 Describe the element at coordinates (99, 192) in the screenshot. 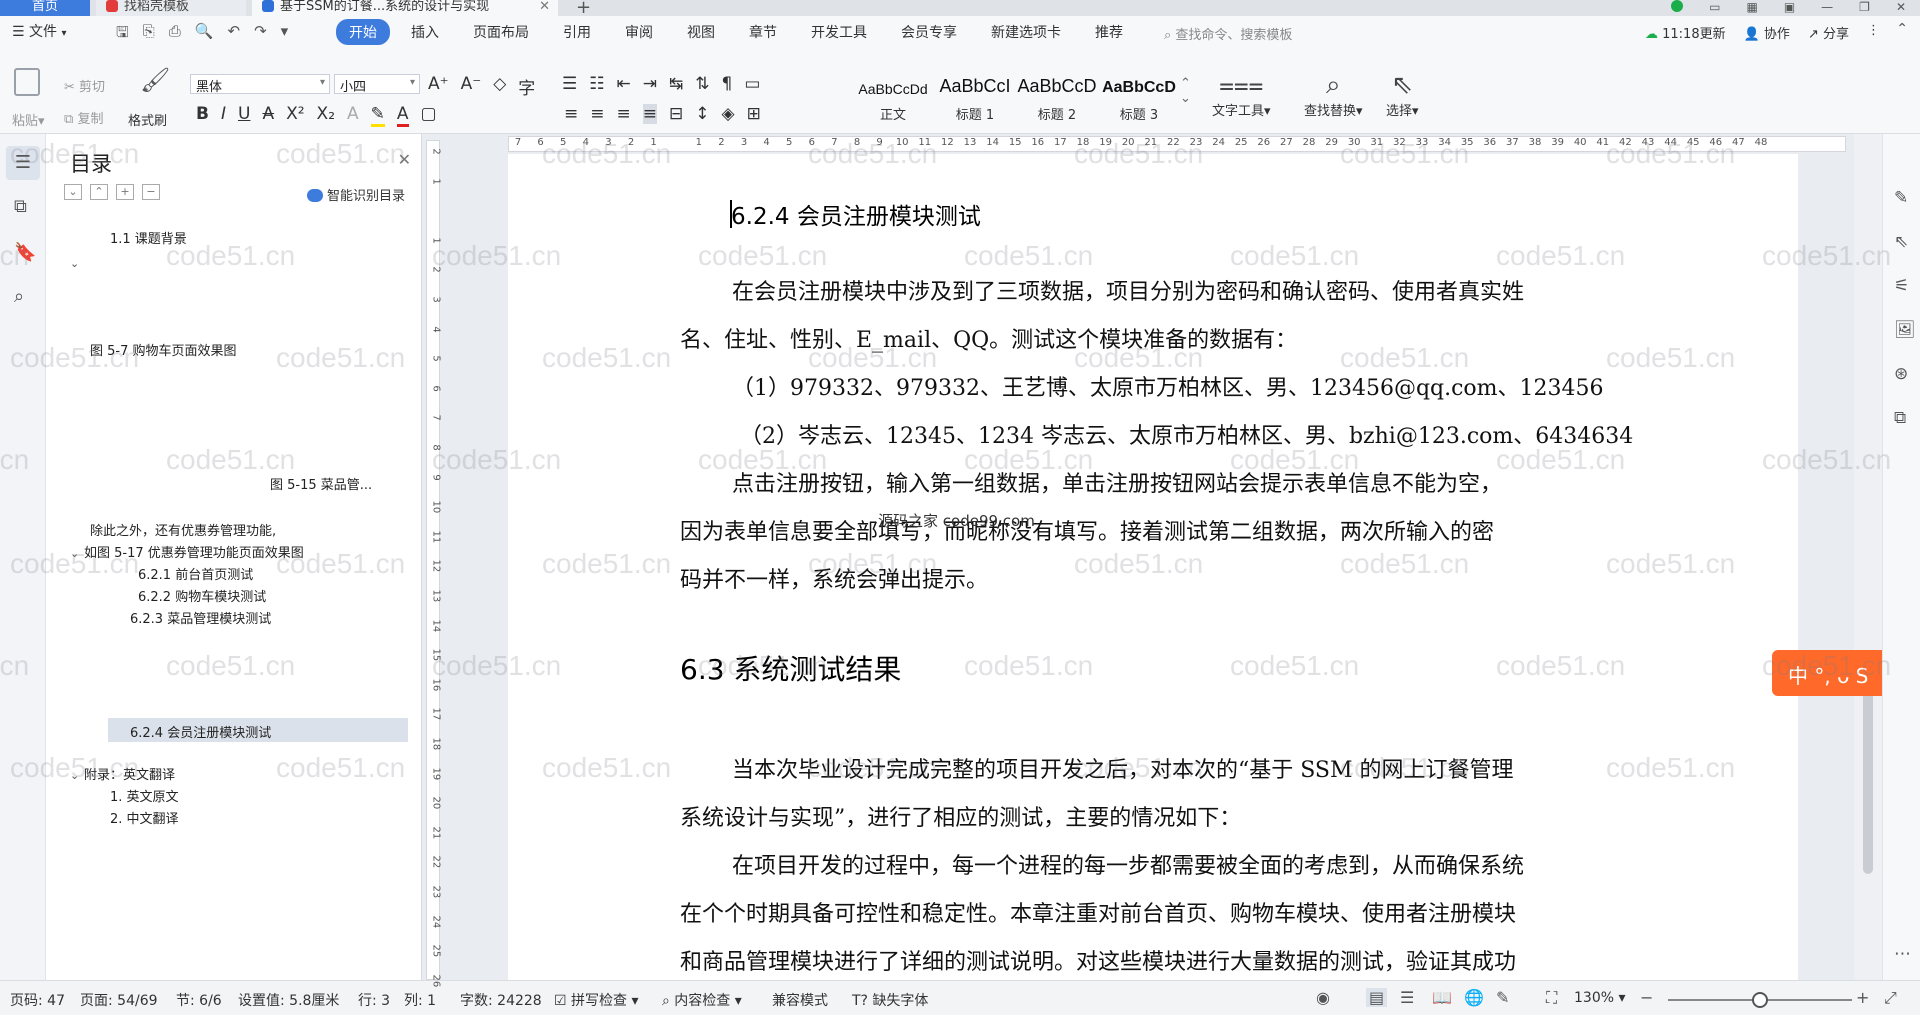

I see `collapse-all-icon: ⌃` at that location.